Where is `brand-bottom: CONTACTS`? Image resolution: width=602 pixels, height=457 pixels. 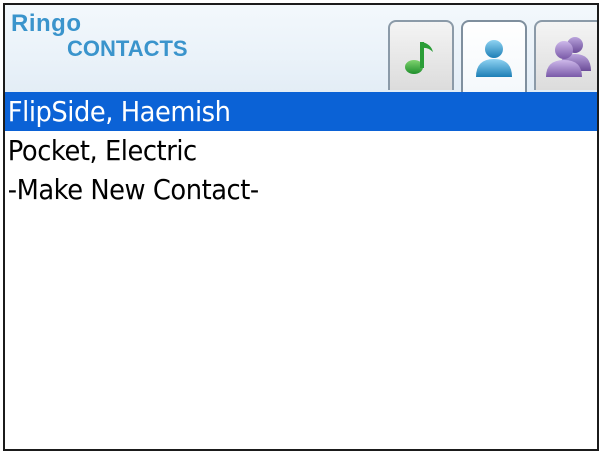
brand-bottom: CONTACTS is located at coordinates (127, 48).